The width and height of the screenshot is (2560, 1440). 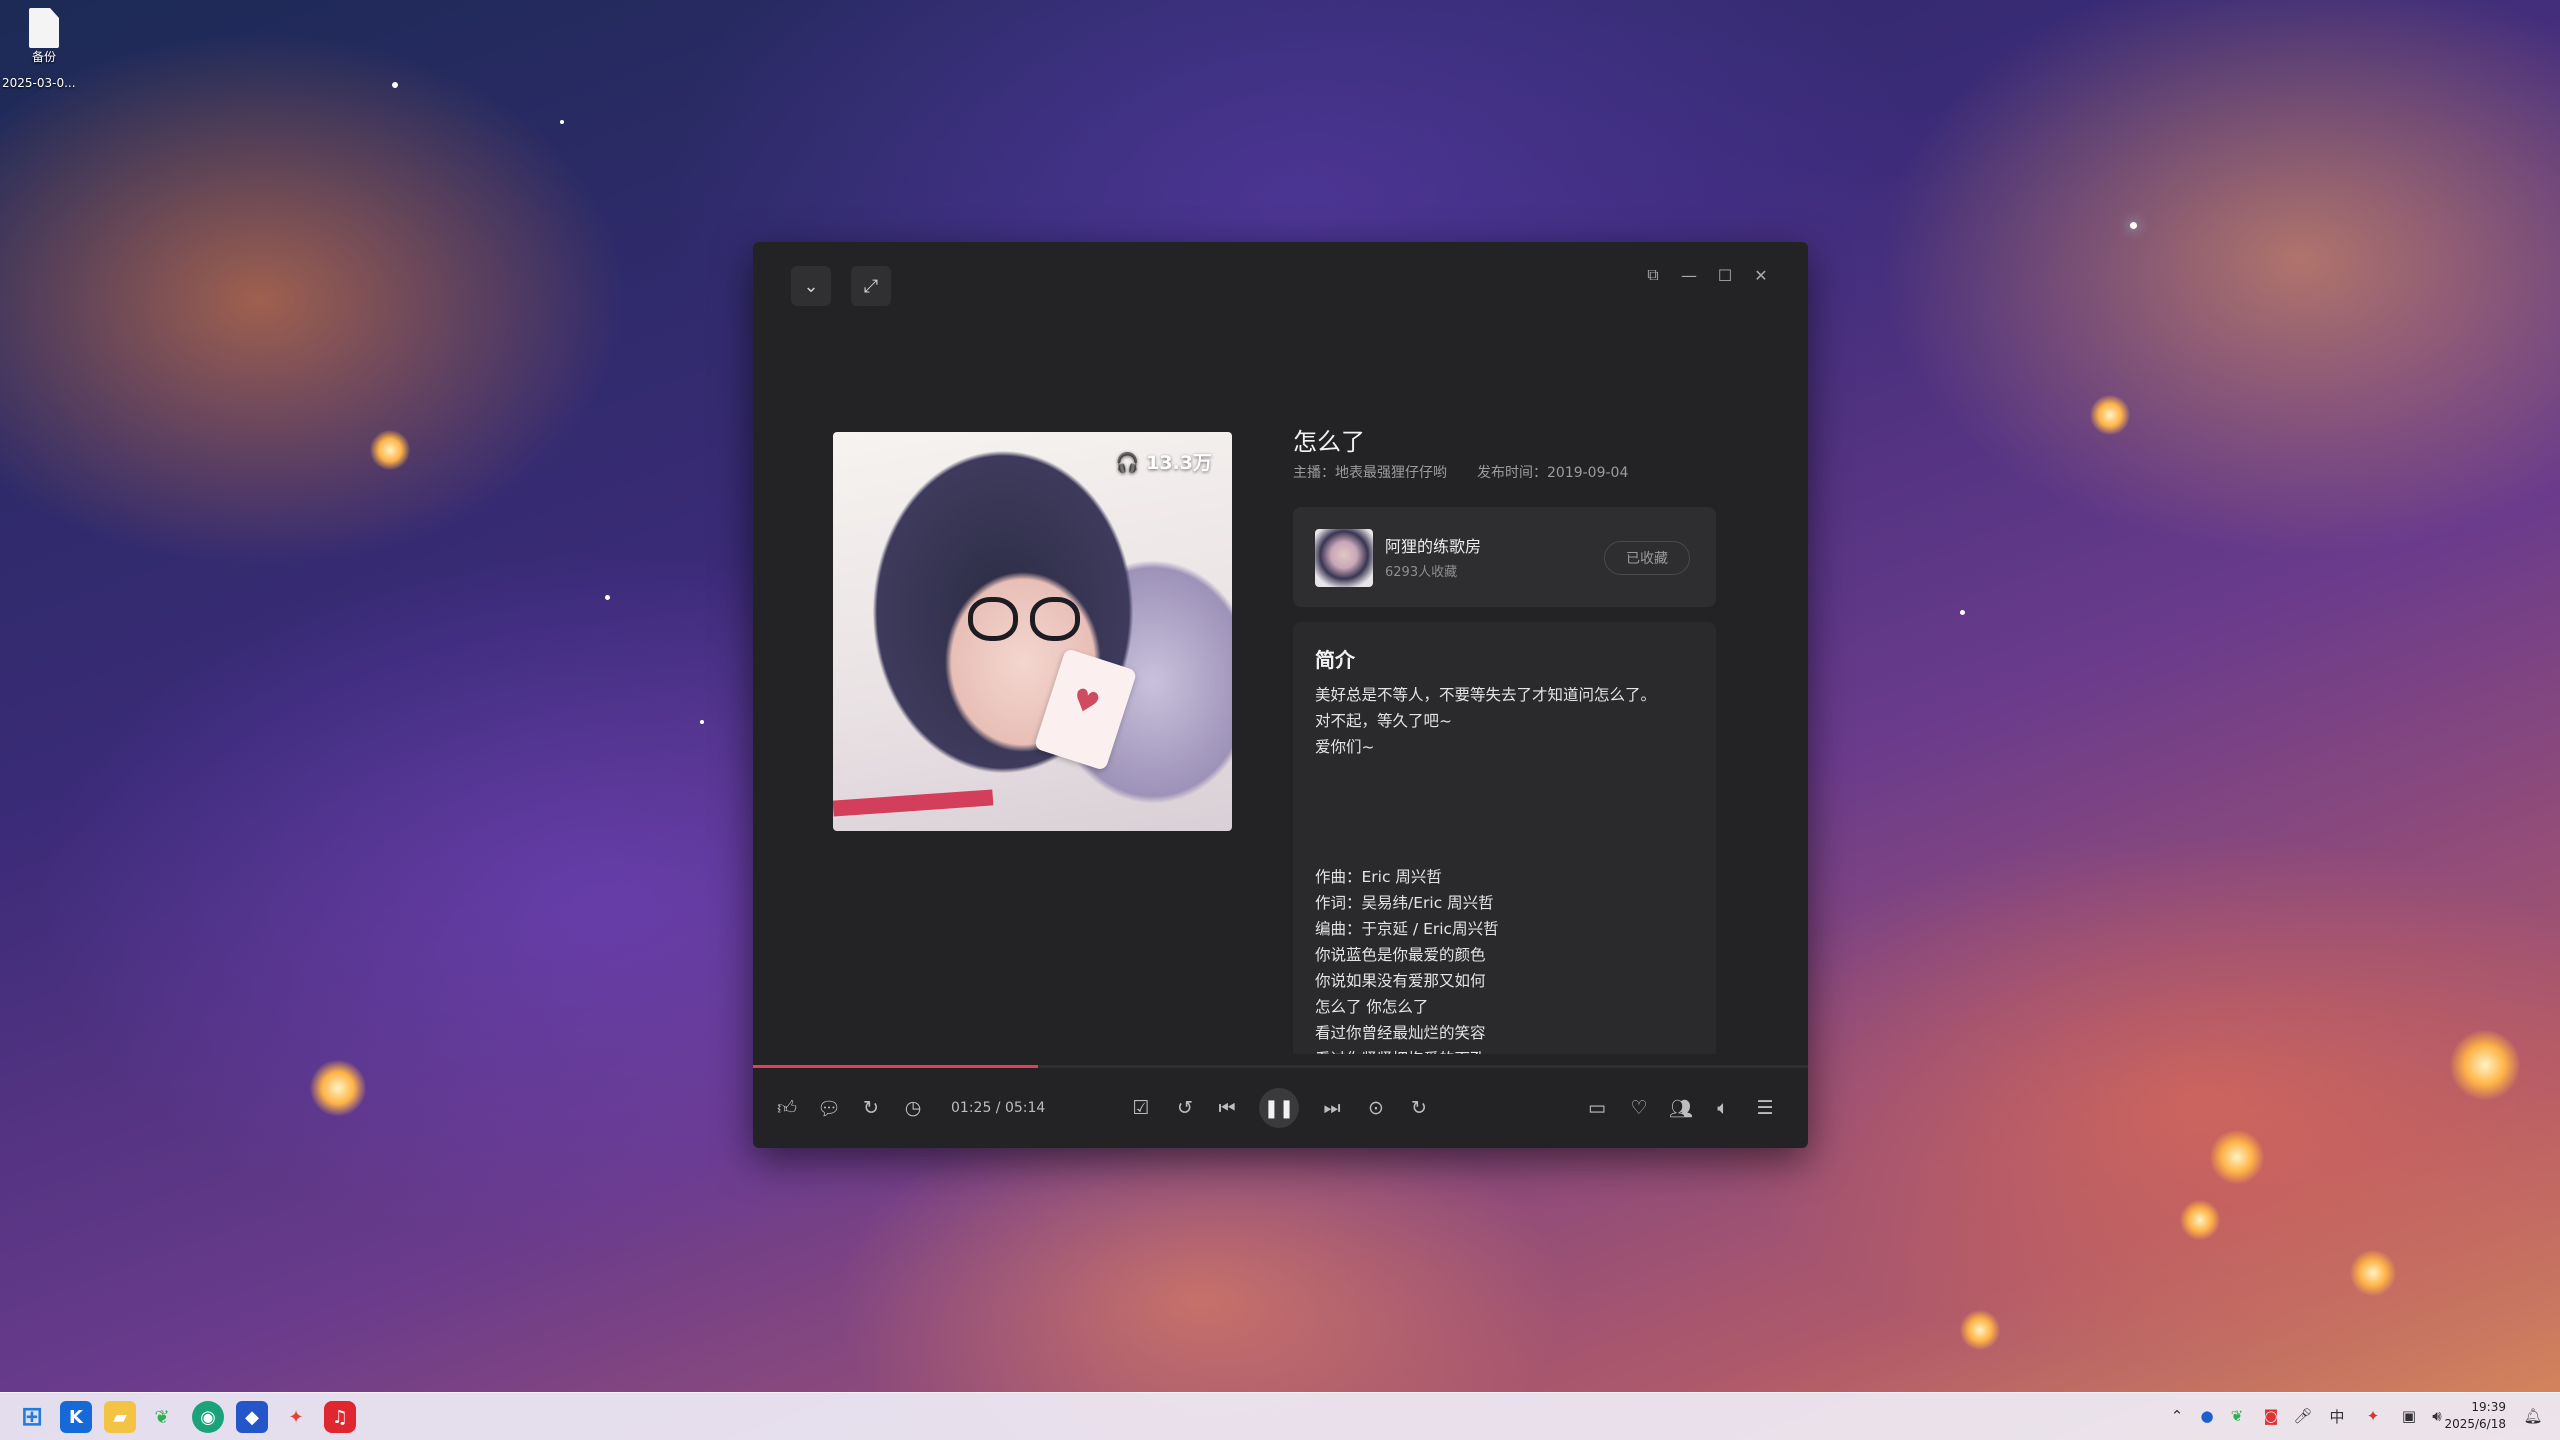 I want to click on subscribe-button: ☑, so click(x=1141, y=1108).